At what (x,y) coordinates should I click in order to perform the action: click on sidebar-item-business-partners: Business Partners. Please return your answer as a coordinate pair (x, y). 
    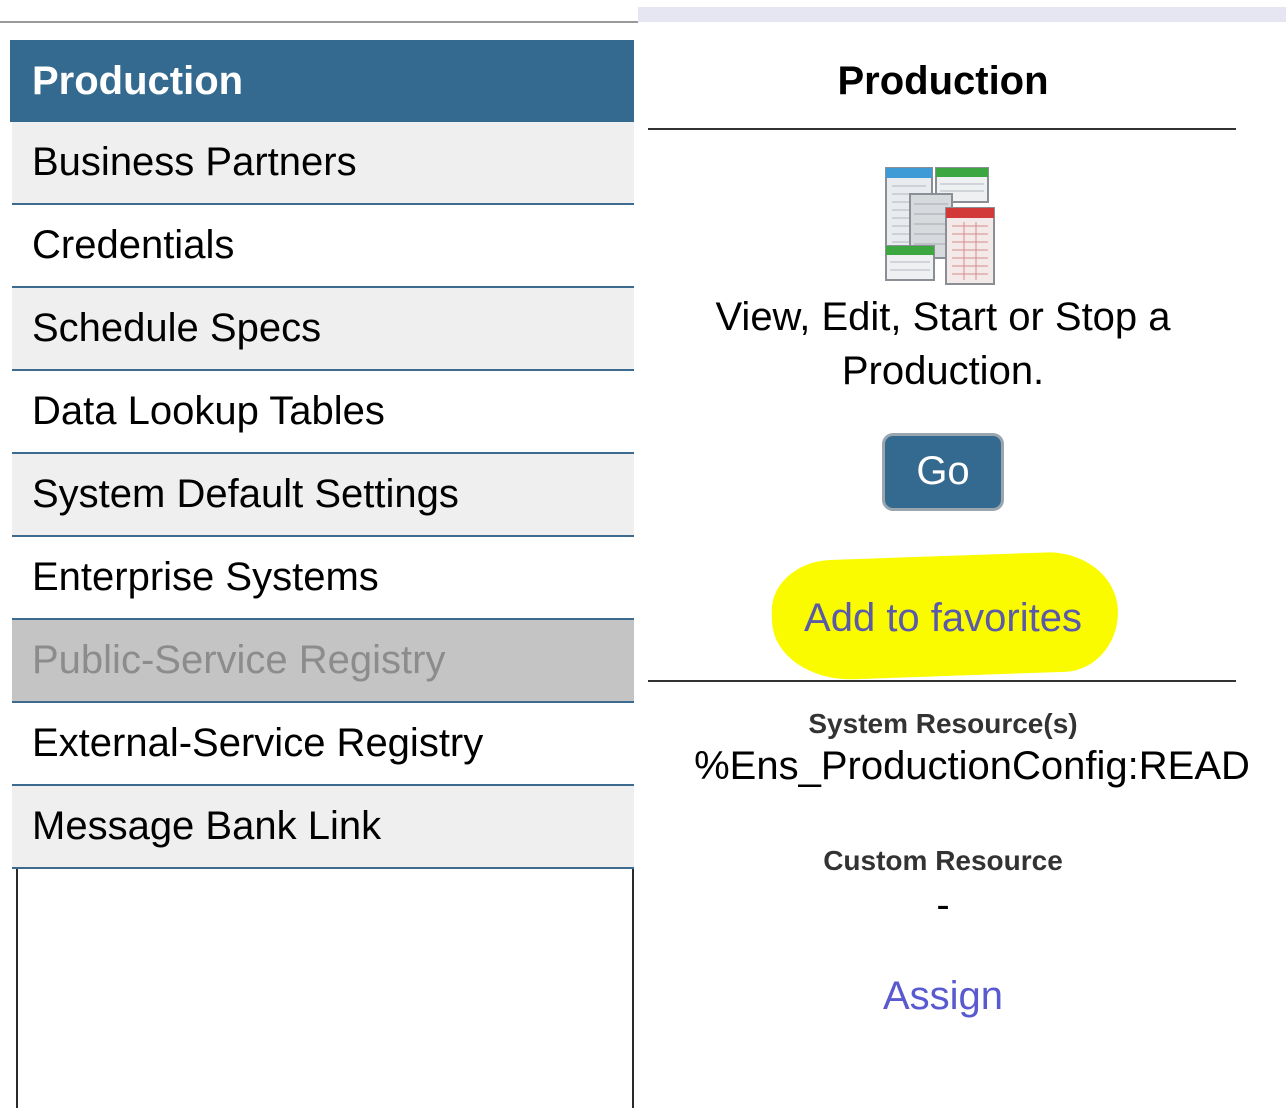
    Looking at the image, I should click on (323, 163).